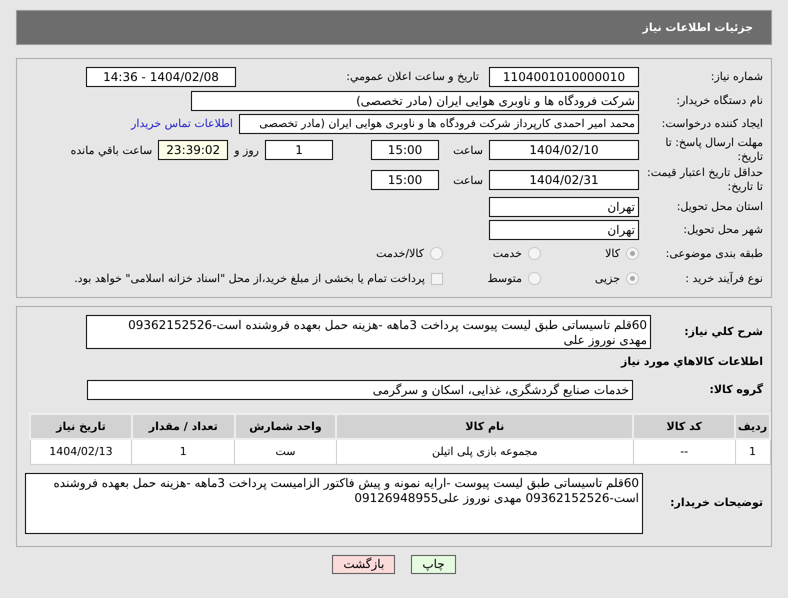 The image size is (788, 598). I want to click on column-header: ردیف, so click(752, 426).